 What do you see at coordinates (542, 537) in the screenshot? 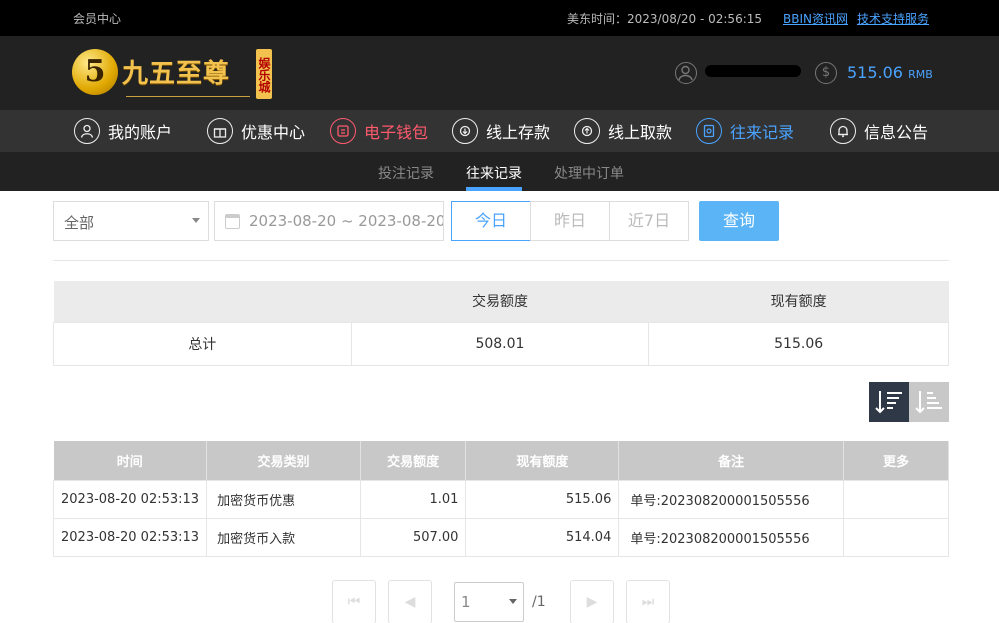
I see `cell-balance: 514.04` at bounding box center [542, 537].